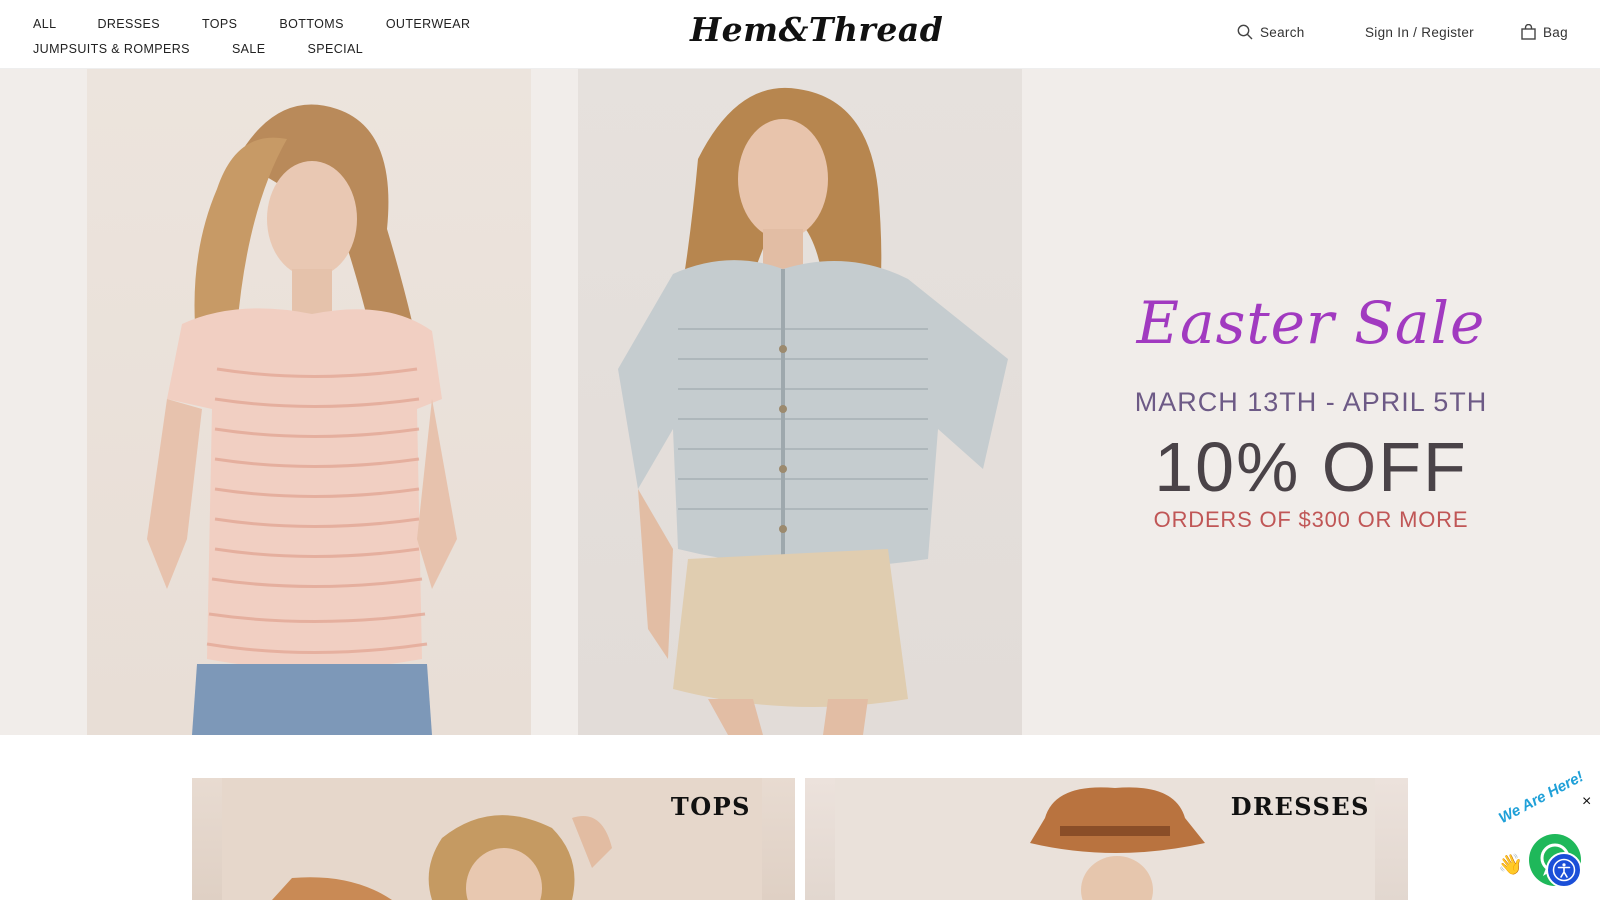 This screenshot has height=900, width=1600. What do you see at coordinates (268, 48) in the screenshot?
I see `nav-row-2: JUMPSUITS & ROMPERS SALE SPECIAL` at bounding box center [268, 48].